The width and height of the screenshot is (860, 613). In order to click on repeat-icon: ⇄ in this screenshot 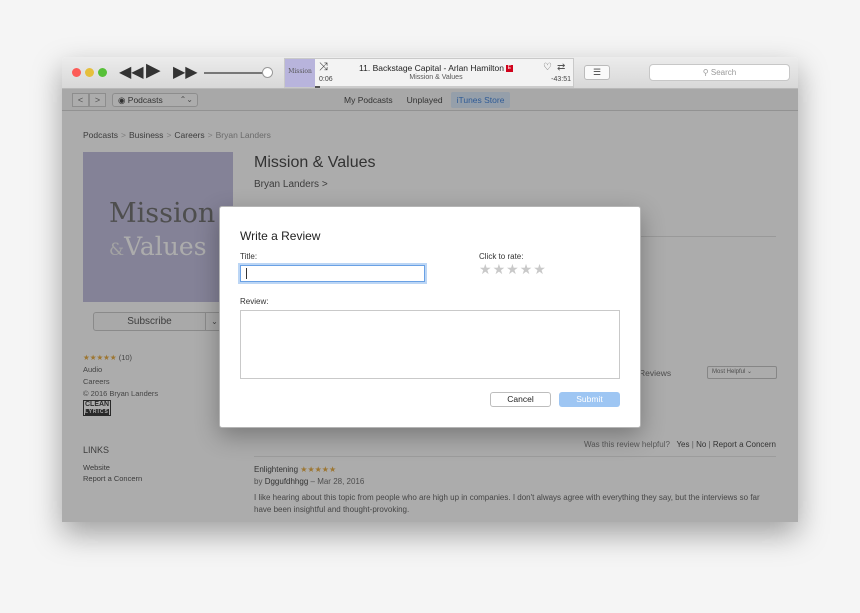, I will do `click(561, 67)`.